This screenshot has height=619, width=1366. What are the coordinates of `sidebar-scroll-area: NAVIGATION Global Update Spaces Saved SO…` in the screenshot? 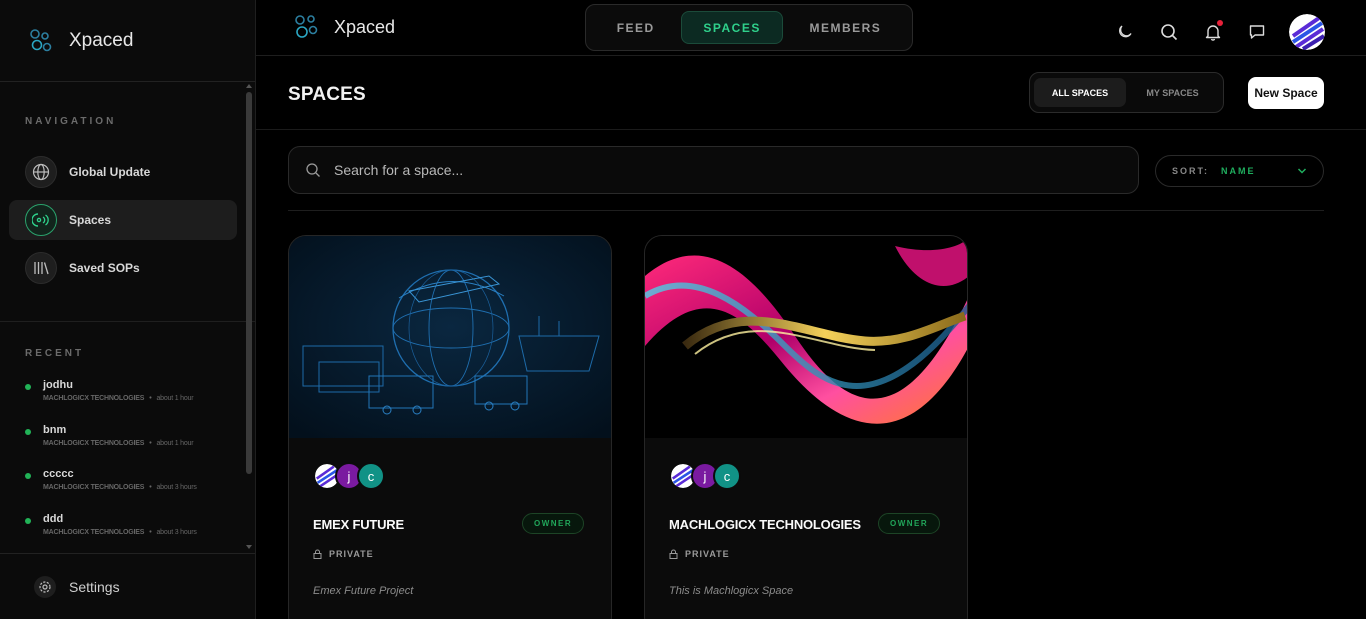 It's located at (127, 317).